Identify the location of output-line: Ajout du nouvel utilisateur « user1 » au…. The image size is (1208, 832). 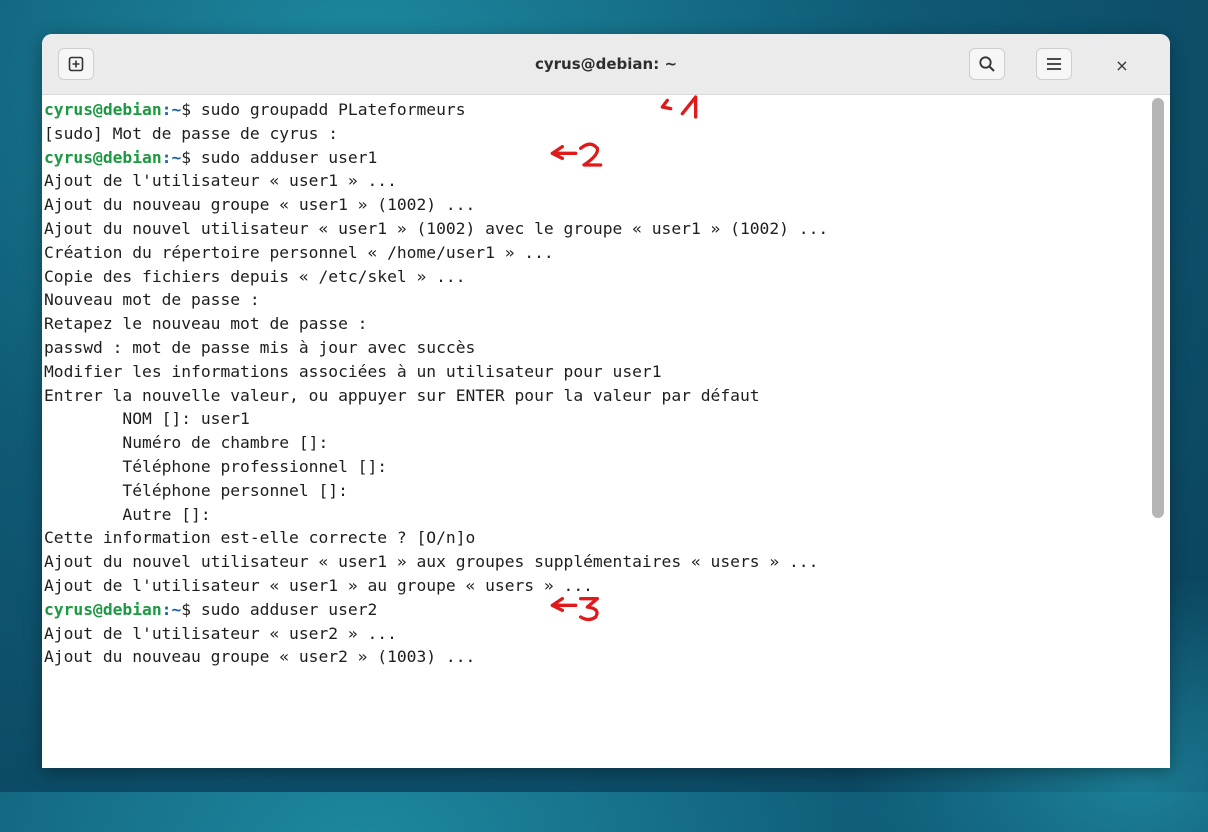
(431, 562).